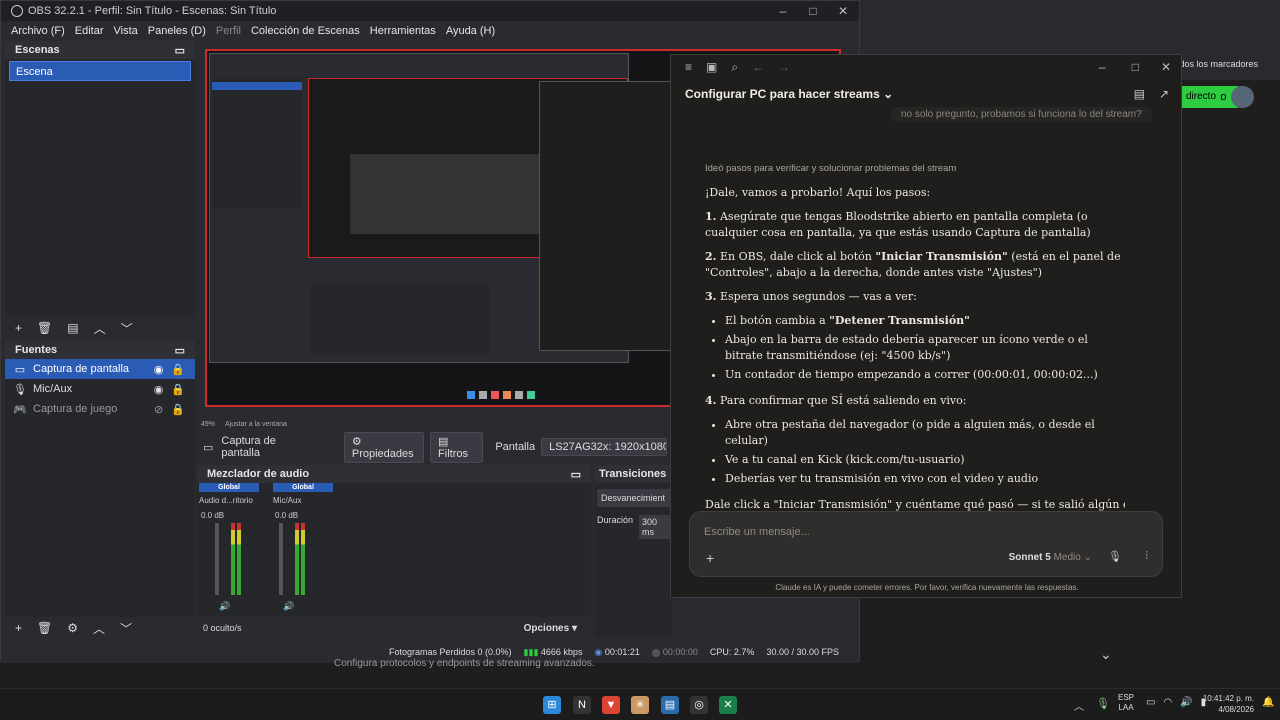 The height and width of the screenshot is (720, 1280). What do you see at coordinates (1201, 97) in the screenshot?
I see `live-button-visible: directo` at bounding box center [1201, 97].